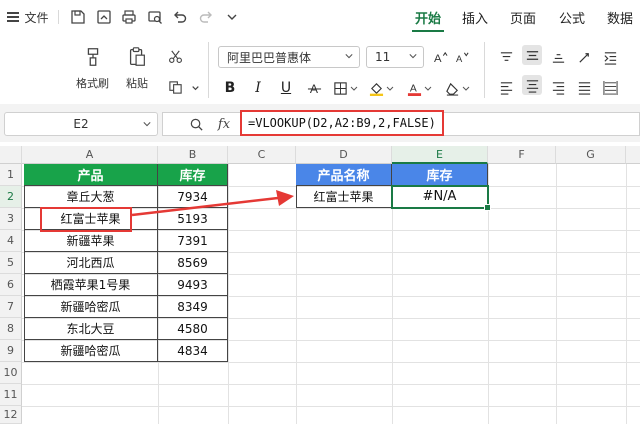  What do you see at coordinates (11, 329) in the screenshot?
I see `row-header-8: 8` at bounding box center [11, 329].